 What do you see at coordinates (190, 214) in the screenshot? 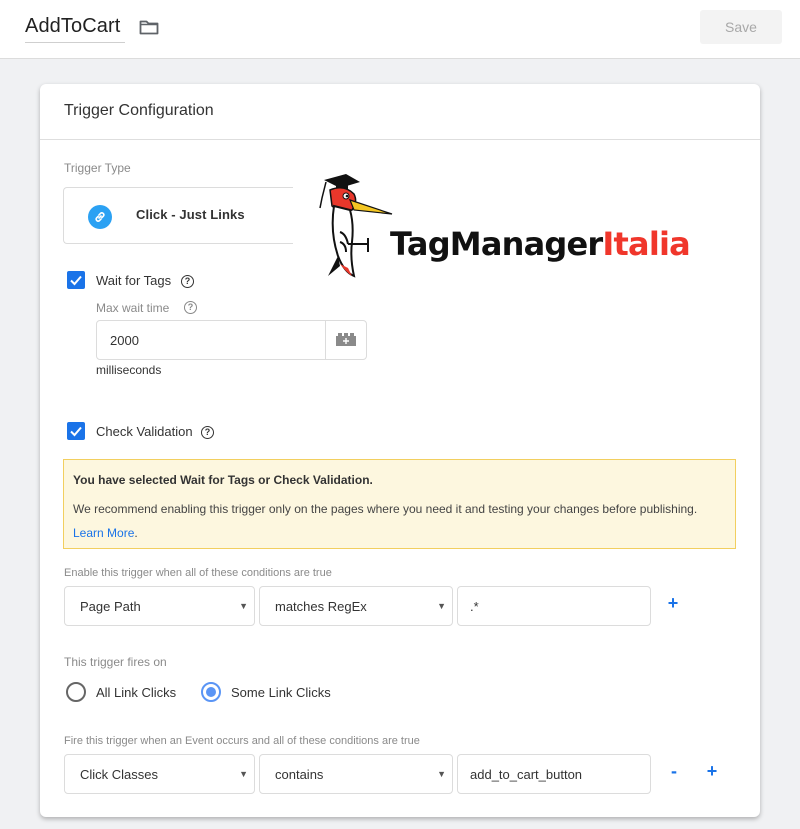
I see `trigger-type-value: Click - Just Links` at bounding box center [190, 214].